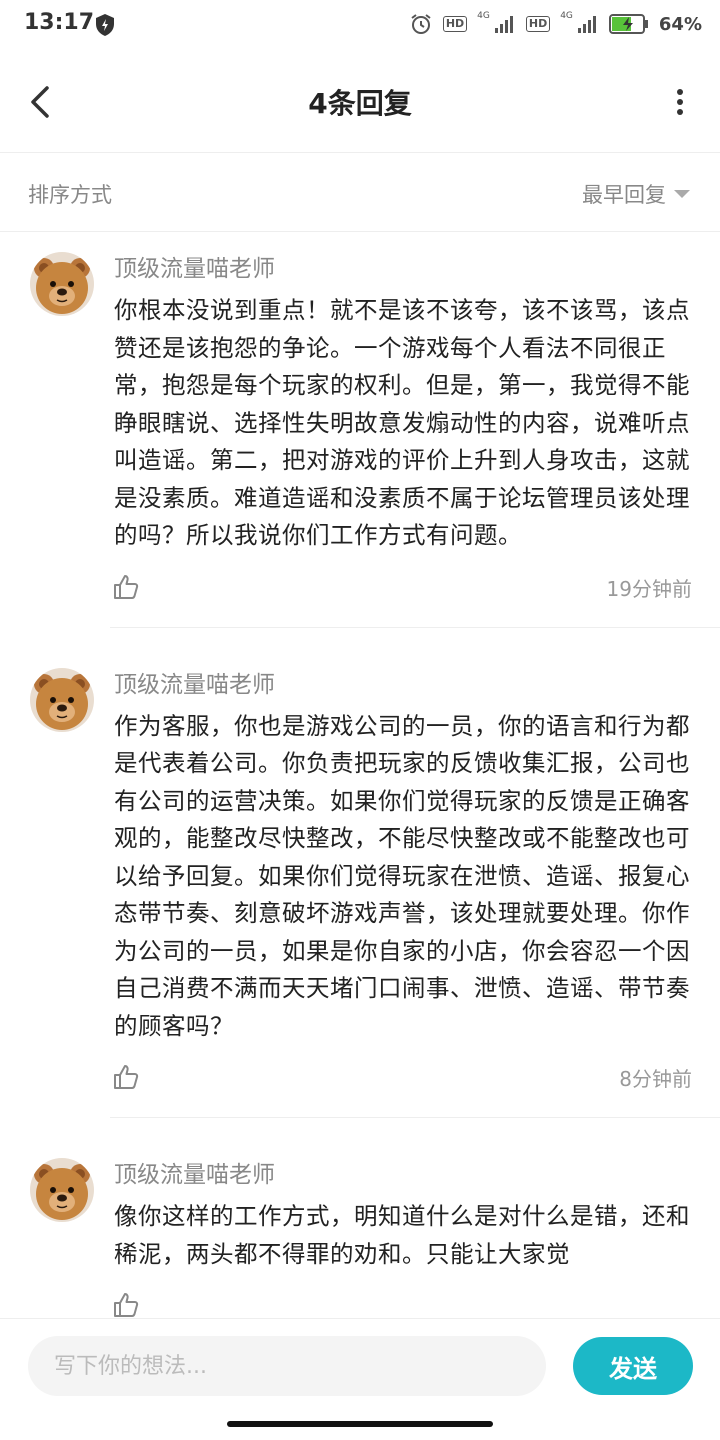  What do you see at coordinates (360, 1424) in the screenshot?
I see `home-indicator` at bounding box center [360, 1424].